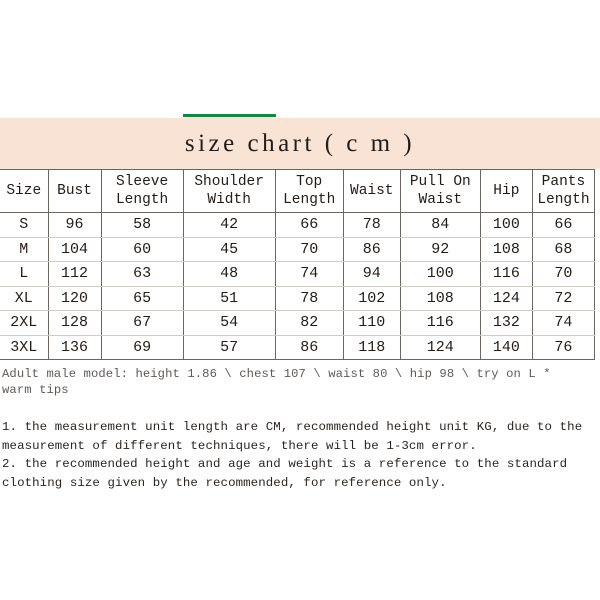 The height and width of the screenshot is (600, 600). What do you see at coordinates (563, 249) in the screenshot?
I see `cell-pants-length: 68` at bounding box center [563, 249].